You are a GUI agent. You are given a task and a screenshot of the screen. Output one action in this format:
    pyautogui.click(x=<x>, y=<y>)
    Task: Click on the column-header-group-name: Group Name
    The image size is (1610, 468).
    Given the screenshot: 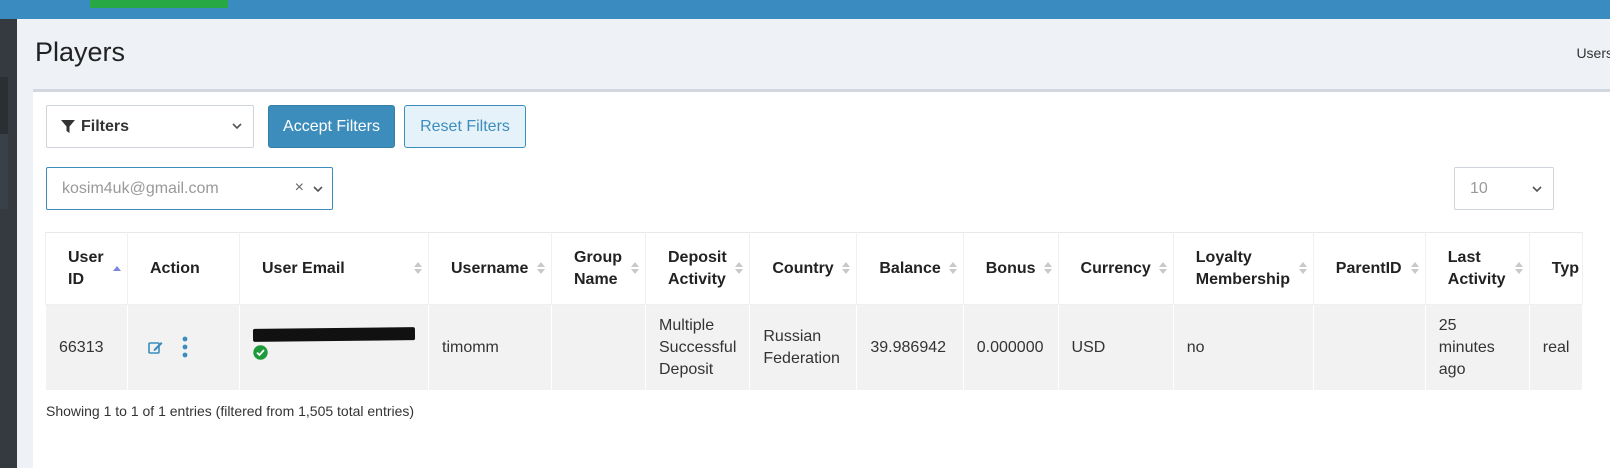 What is the action you would take?
    pyautogui.click(x=598, y=268)
    